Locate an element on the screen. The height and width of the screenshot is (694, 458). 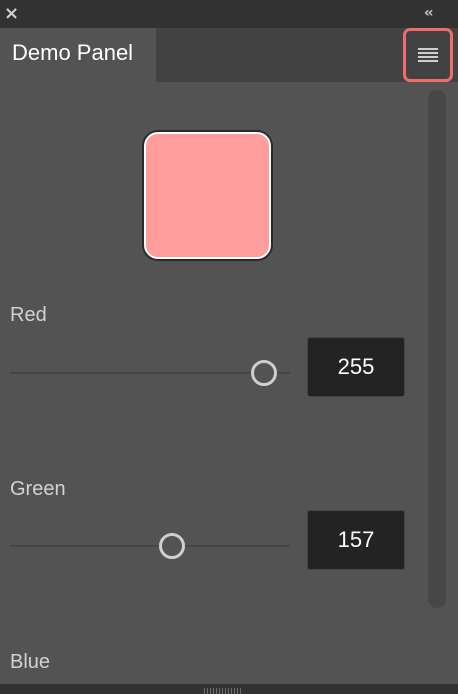
panel-title-bar: × ‹‹ is located at coordinates (229, 14).